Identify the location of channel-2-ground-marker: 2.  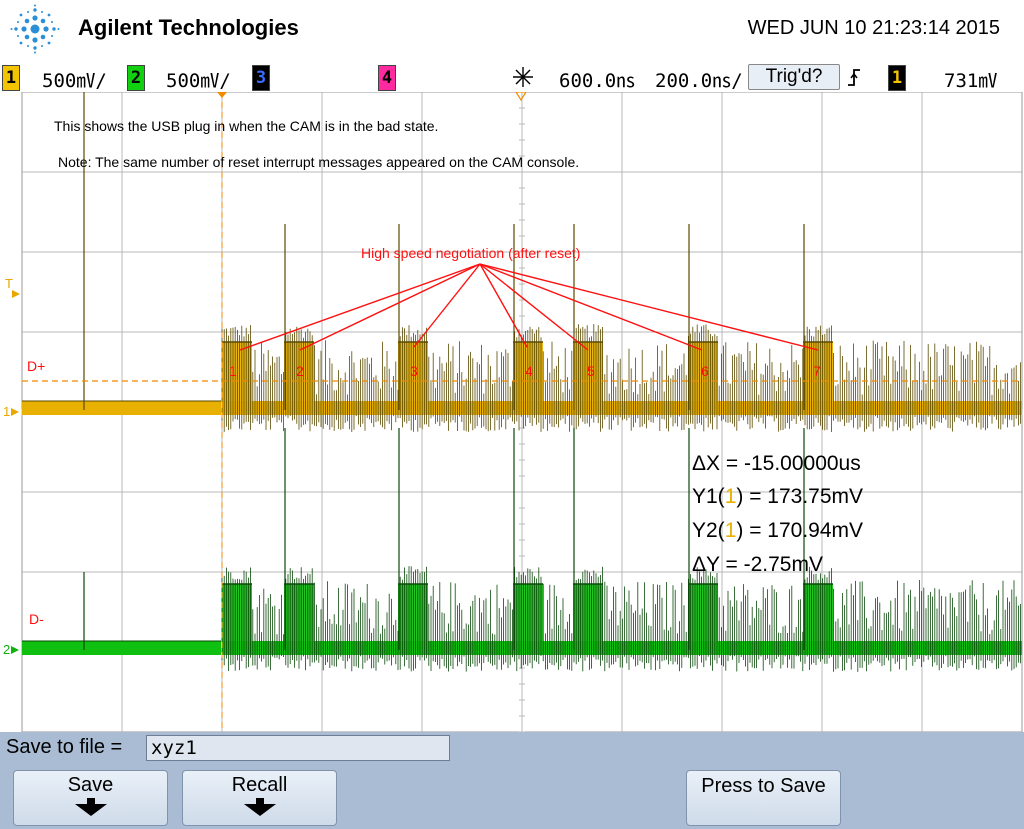
(6, 649).